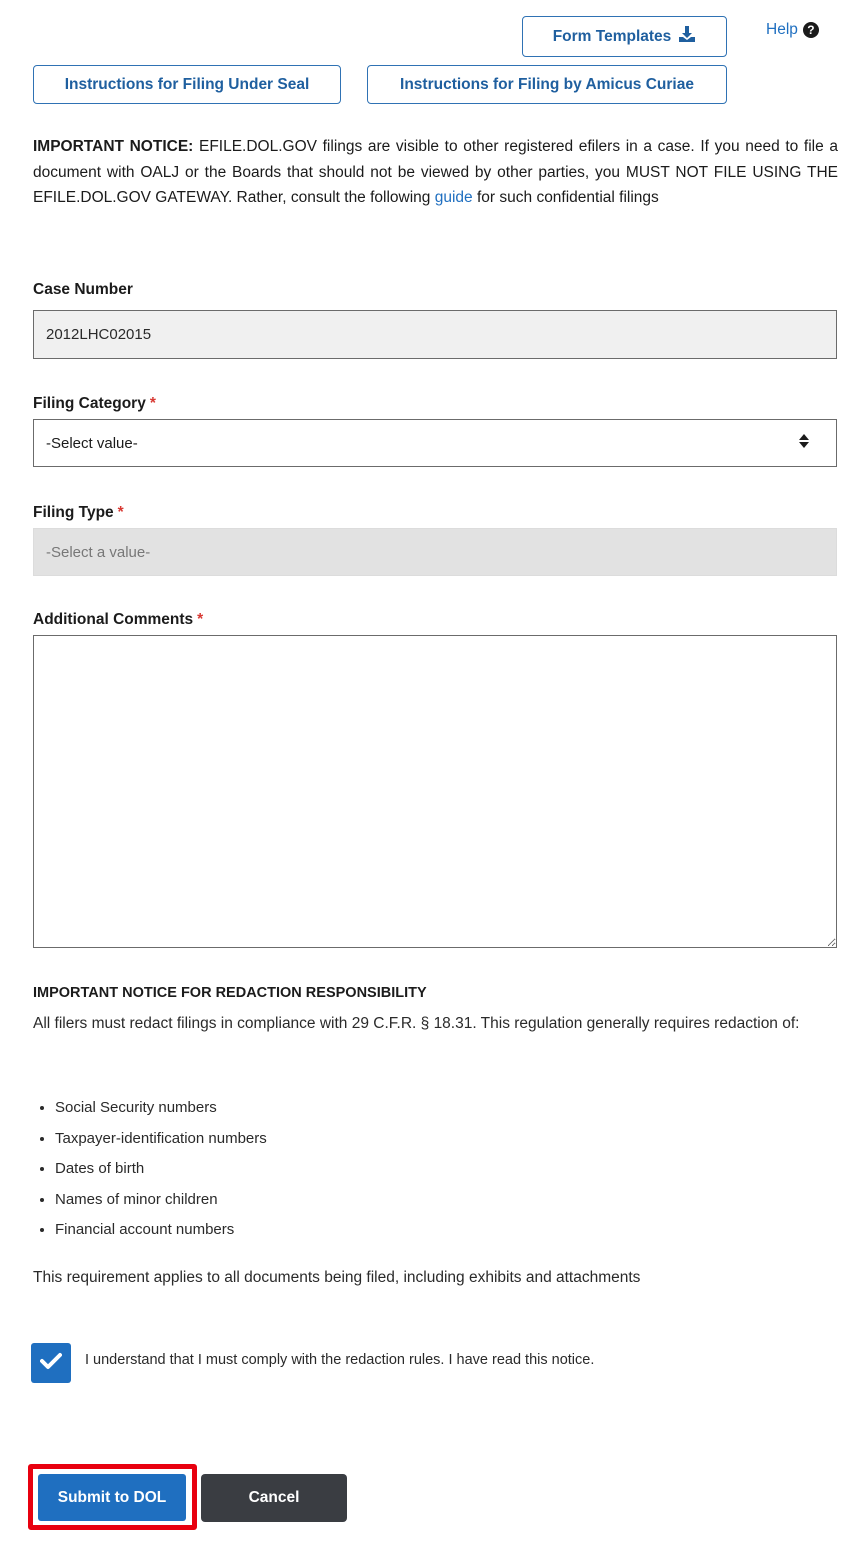  What do you see at coordinates (782, 29) in the screenshot?
I see `help-label: Help` at bounding box center [782, 29].